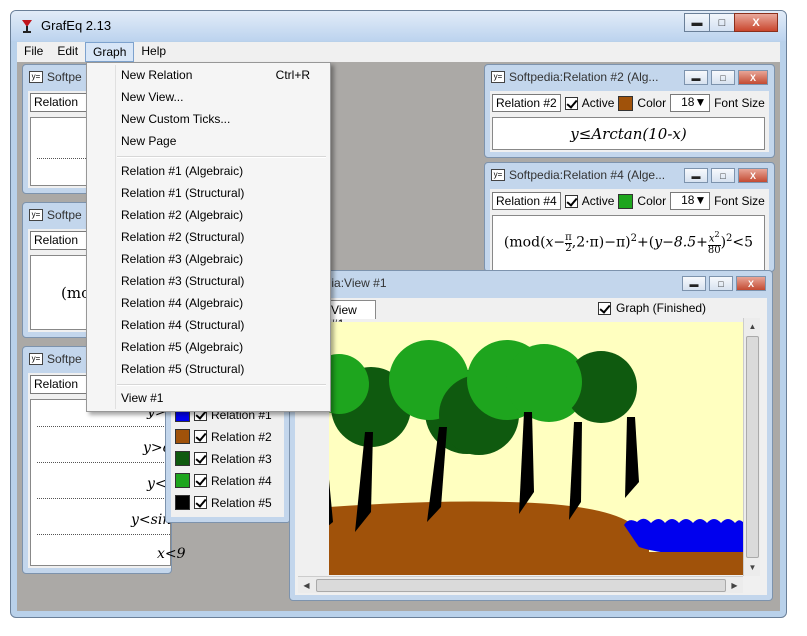 Image resolution: width=807 pixels, height=636 pixels. I want to click on scroll-right-icon: ▶, so click(734, 585).